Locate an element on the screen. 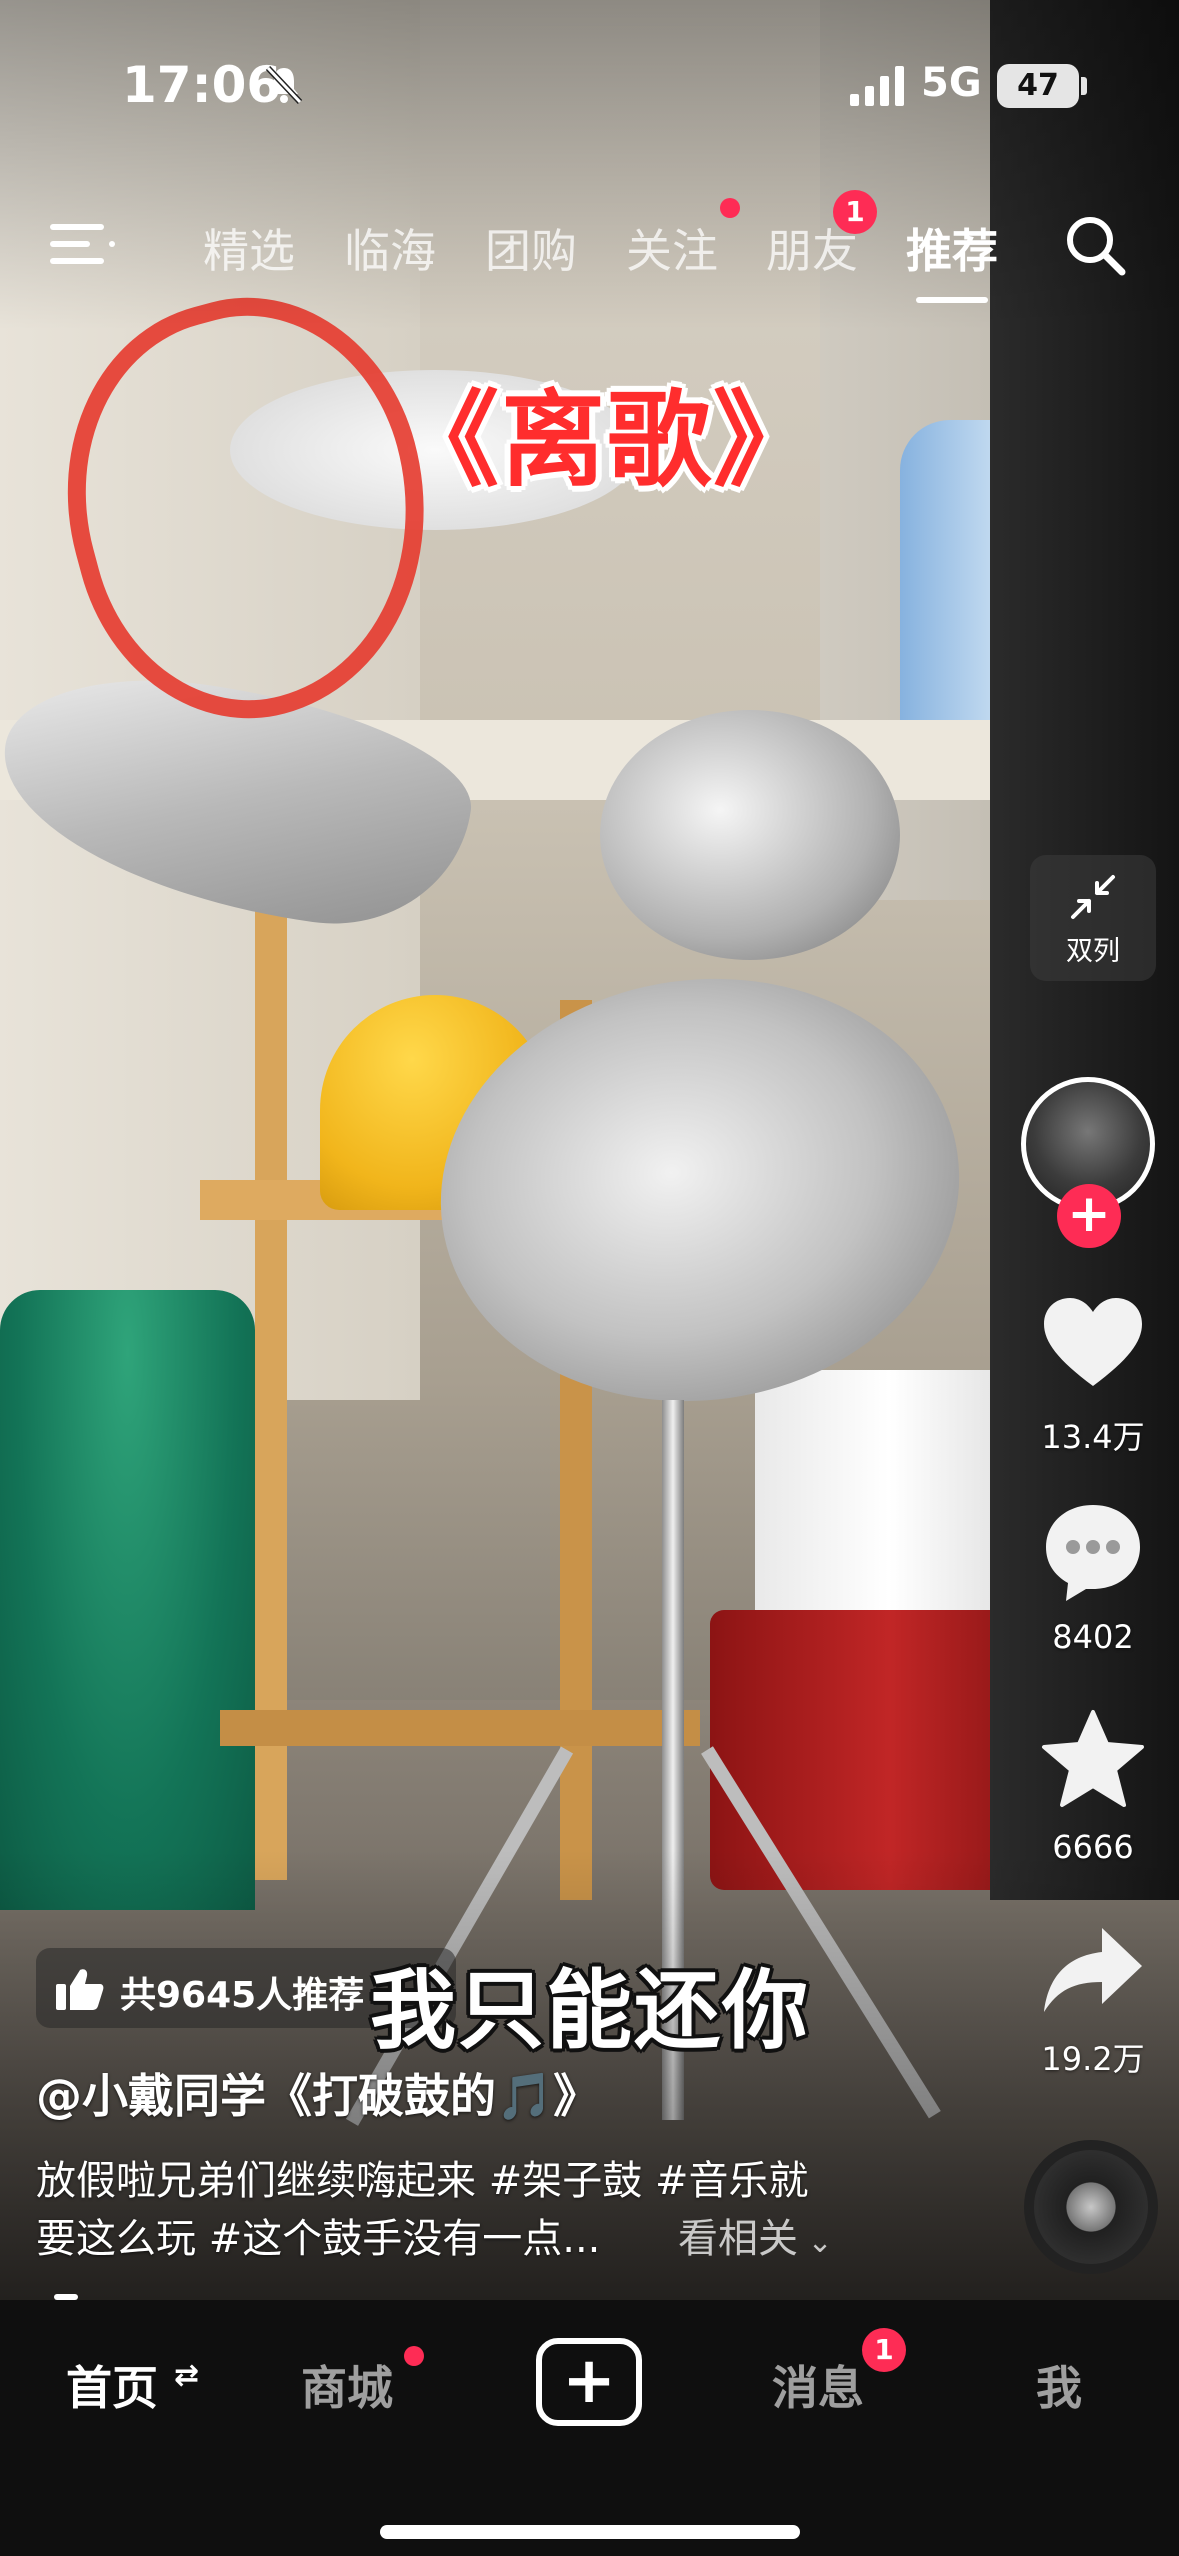 This screenshot has height=2556, width=1179. thumbs-up-icon is located at coordinates (80, 1989).